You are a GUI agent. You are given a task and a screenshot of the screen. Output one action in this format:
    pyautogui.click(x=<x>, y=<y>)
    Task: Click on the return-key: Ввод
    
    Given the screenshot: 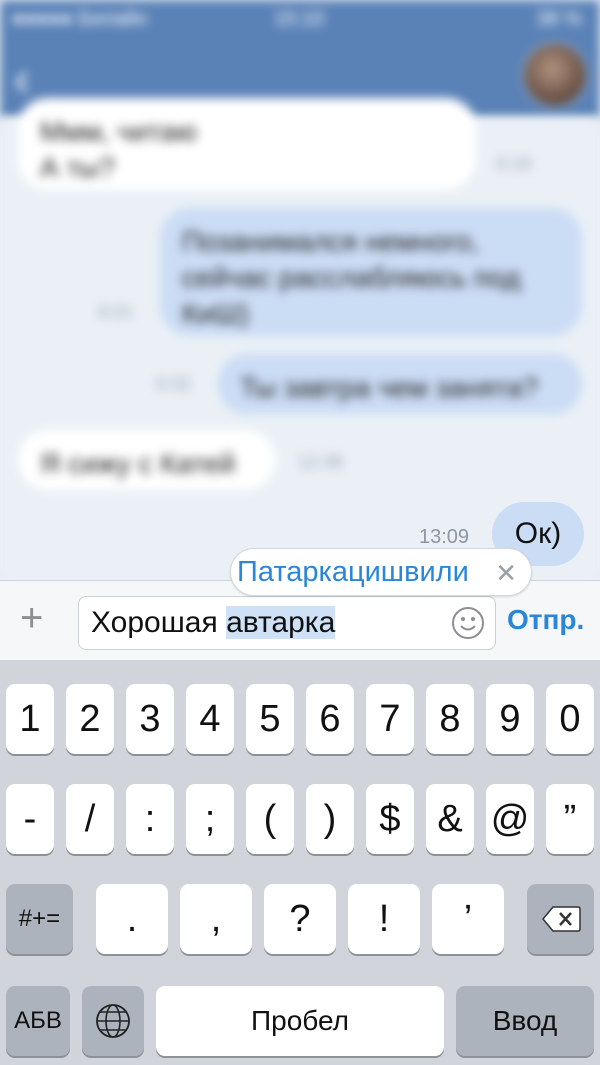 What is the action you would take?
    pyautogui.click(x=525, y=1021)
    